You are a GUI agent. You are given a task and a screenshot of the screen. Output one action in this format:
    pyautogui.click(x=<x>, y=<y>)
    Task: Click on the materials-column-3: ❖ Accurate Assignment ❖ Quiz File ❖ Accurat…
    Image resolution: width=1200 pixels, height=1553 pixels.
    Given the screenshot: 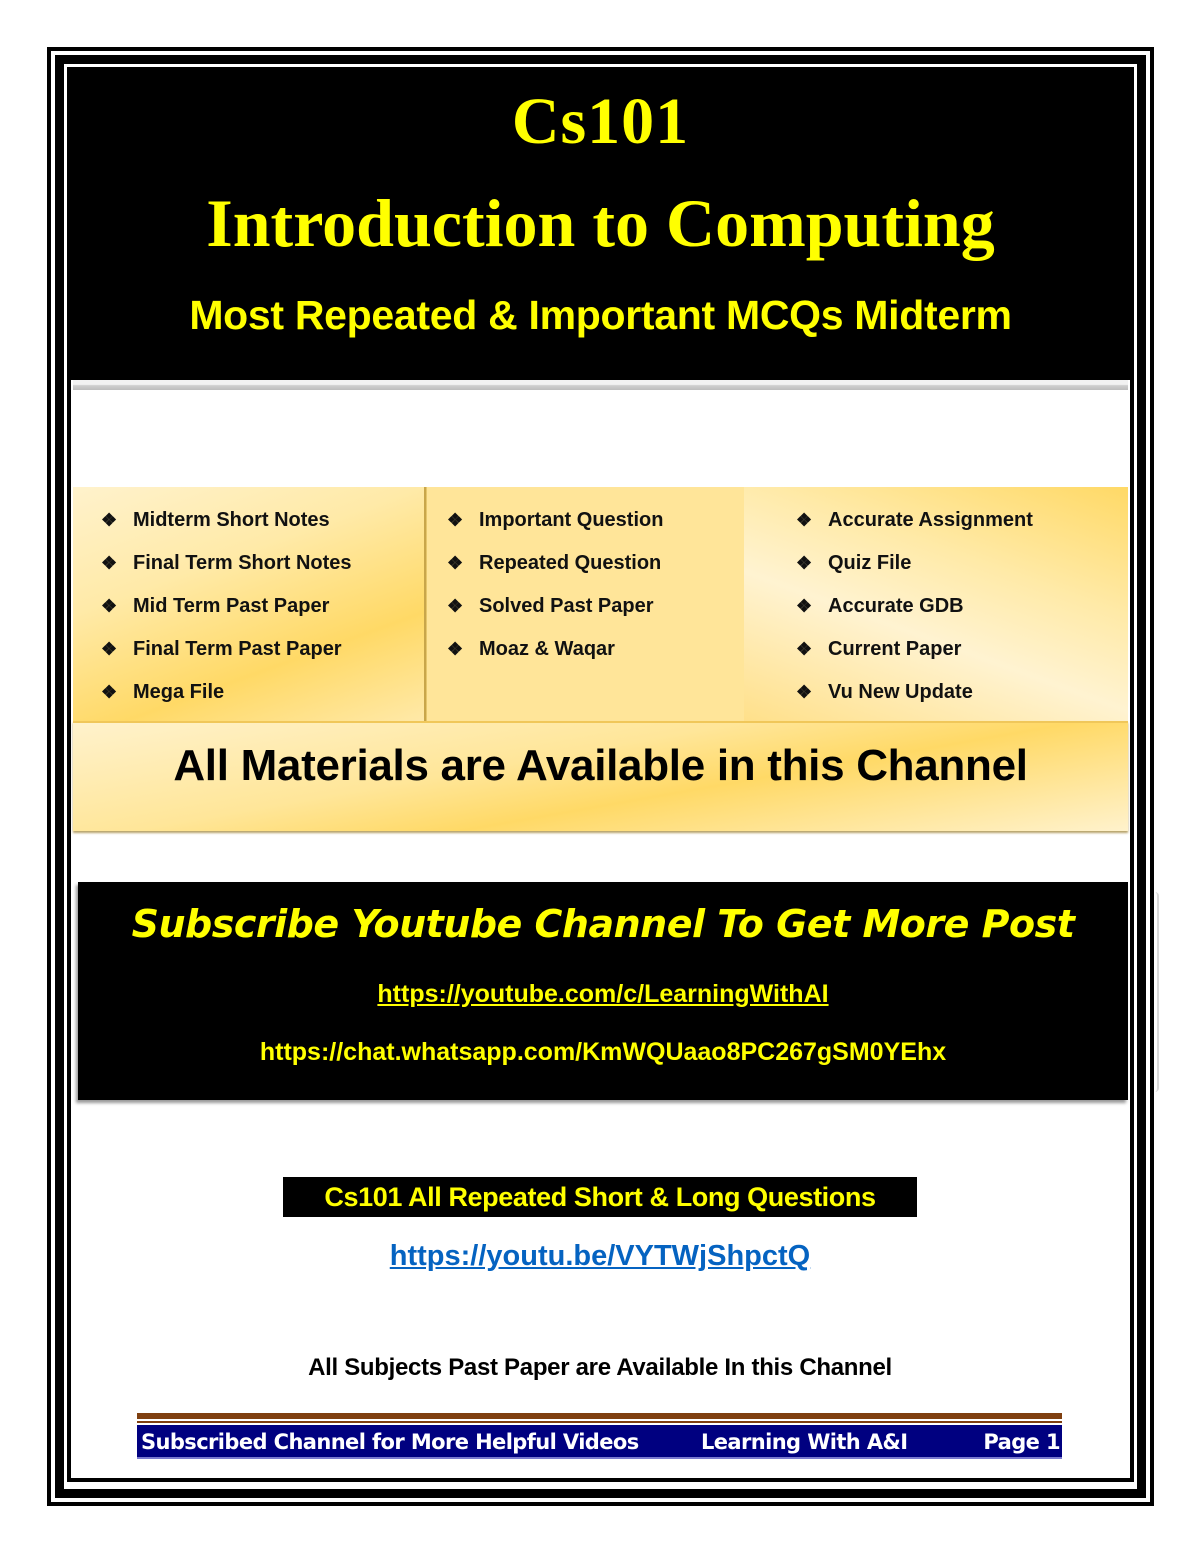 What is the action you would take?
    pyautogui.click(x=936, y=604)
    